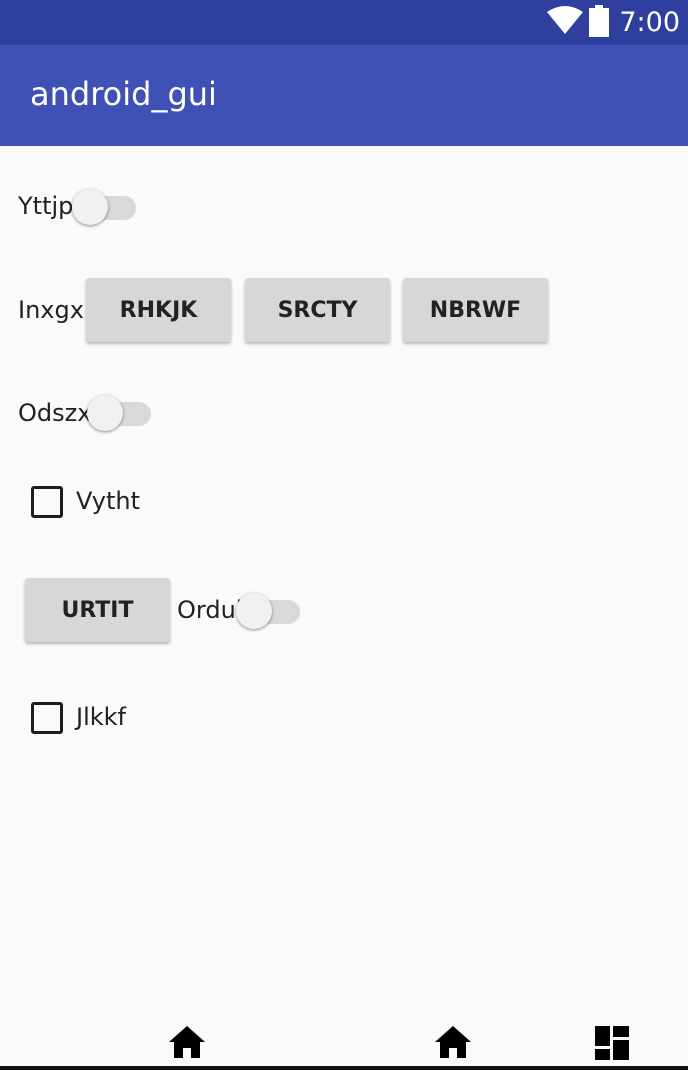 The image size is (688, 1070). I want to click on wifi-icon, so click(565, 22).